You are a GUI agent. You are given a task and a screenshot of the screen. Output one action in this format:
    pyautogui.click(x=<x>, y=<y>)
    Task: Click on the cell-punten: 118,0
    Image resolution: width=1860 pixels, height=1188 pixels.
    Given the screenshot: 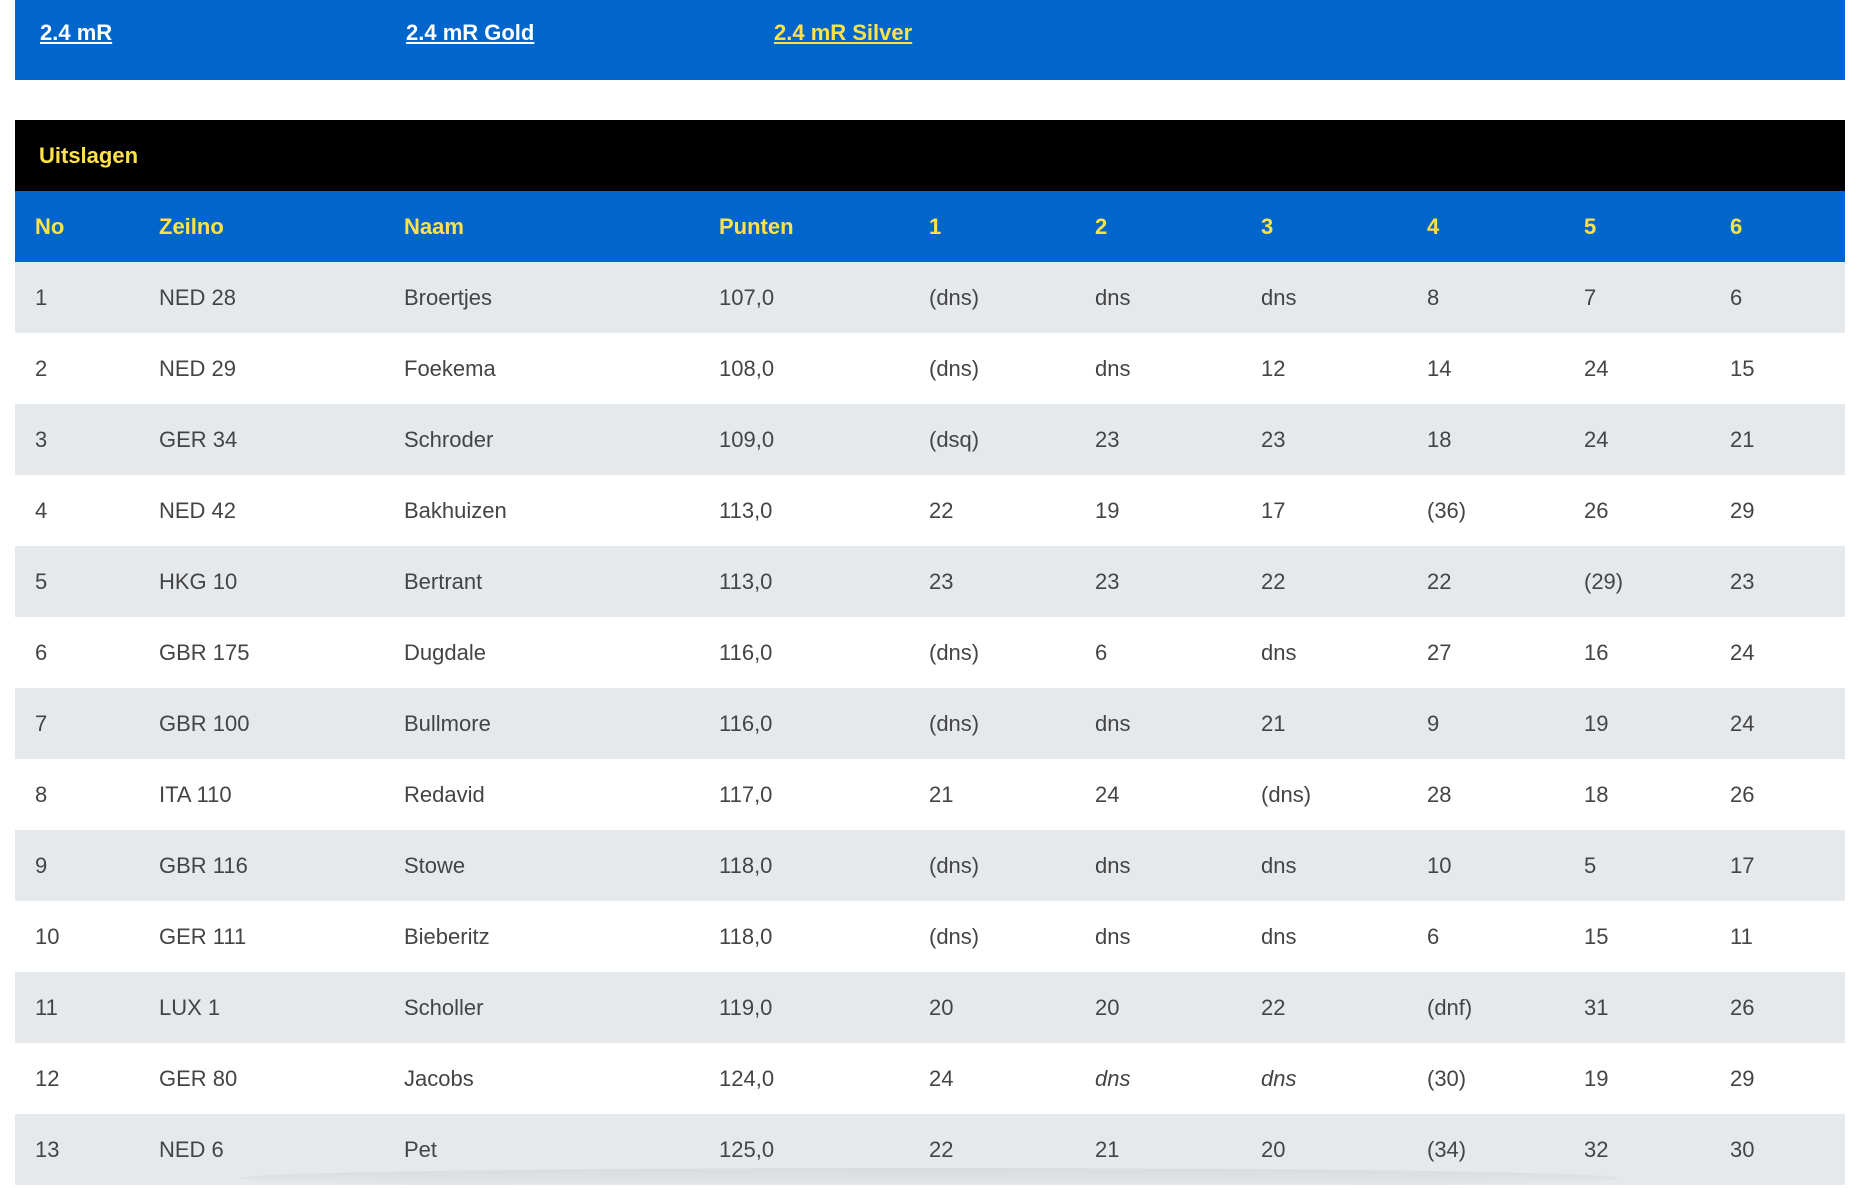 What is the action you would take?
    pyautogui.click(x=746, y=936)
    